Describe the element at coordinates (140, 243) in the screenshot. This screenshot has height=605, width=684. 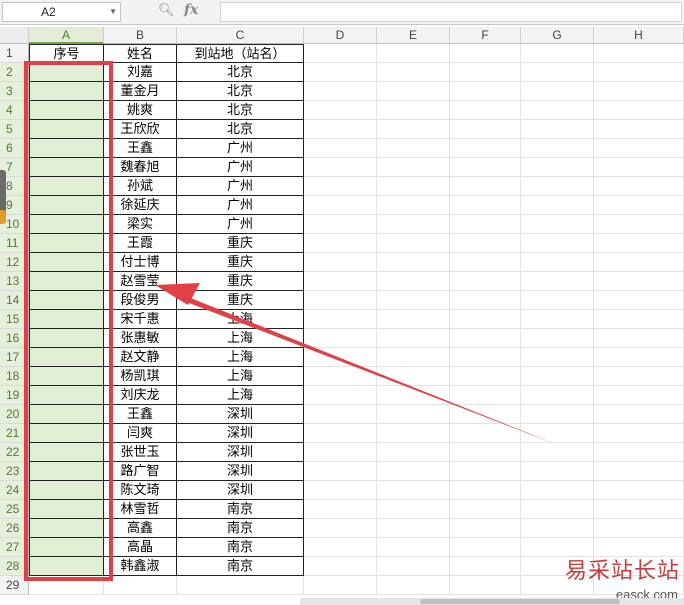
I see `name-cell: 王霞` at that location.